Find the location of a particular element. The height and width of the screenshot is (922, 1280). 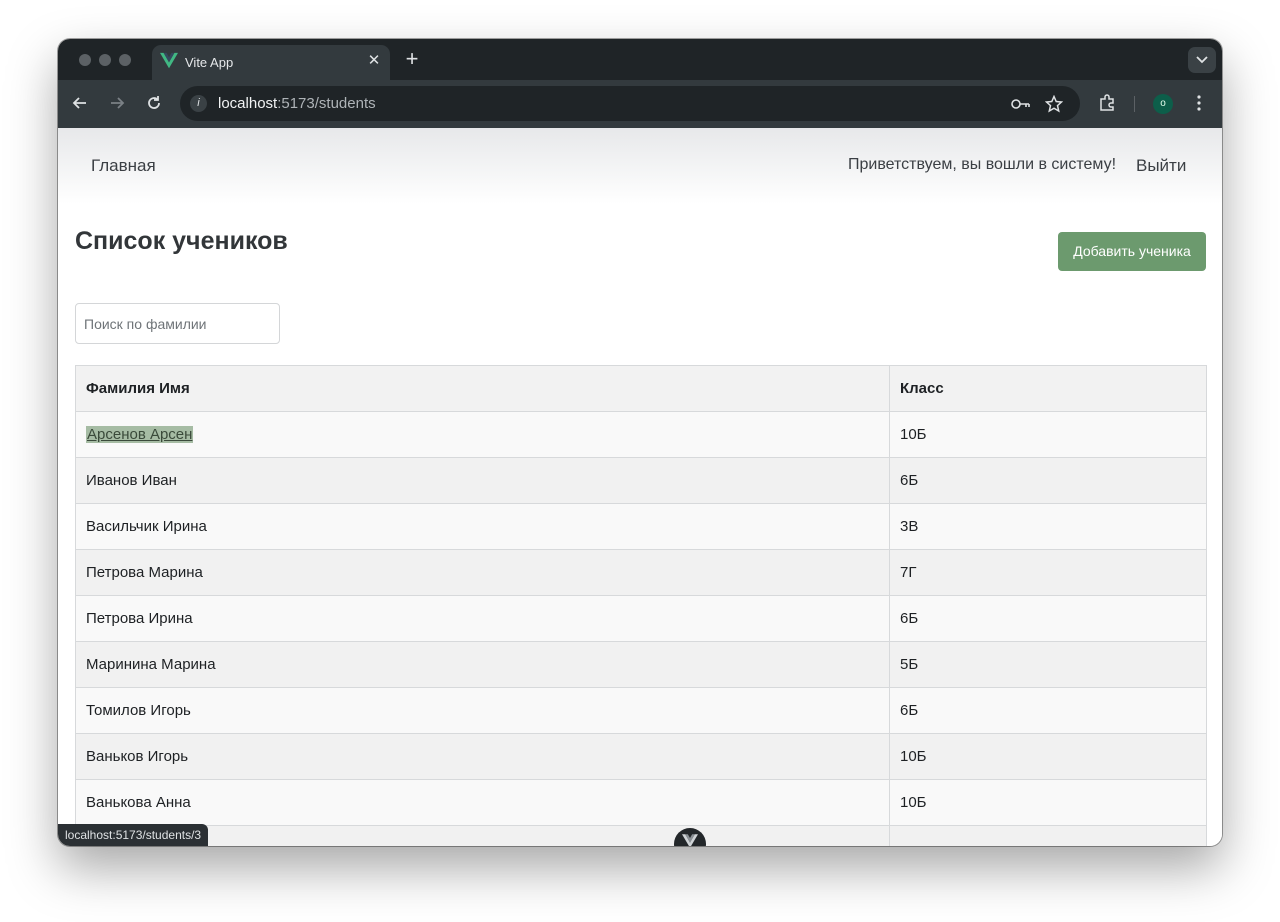

logout-link: Выйти is located at coordinates (1161, 166).